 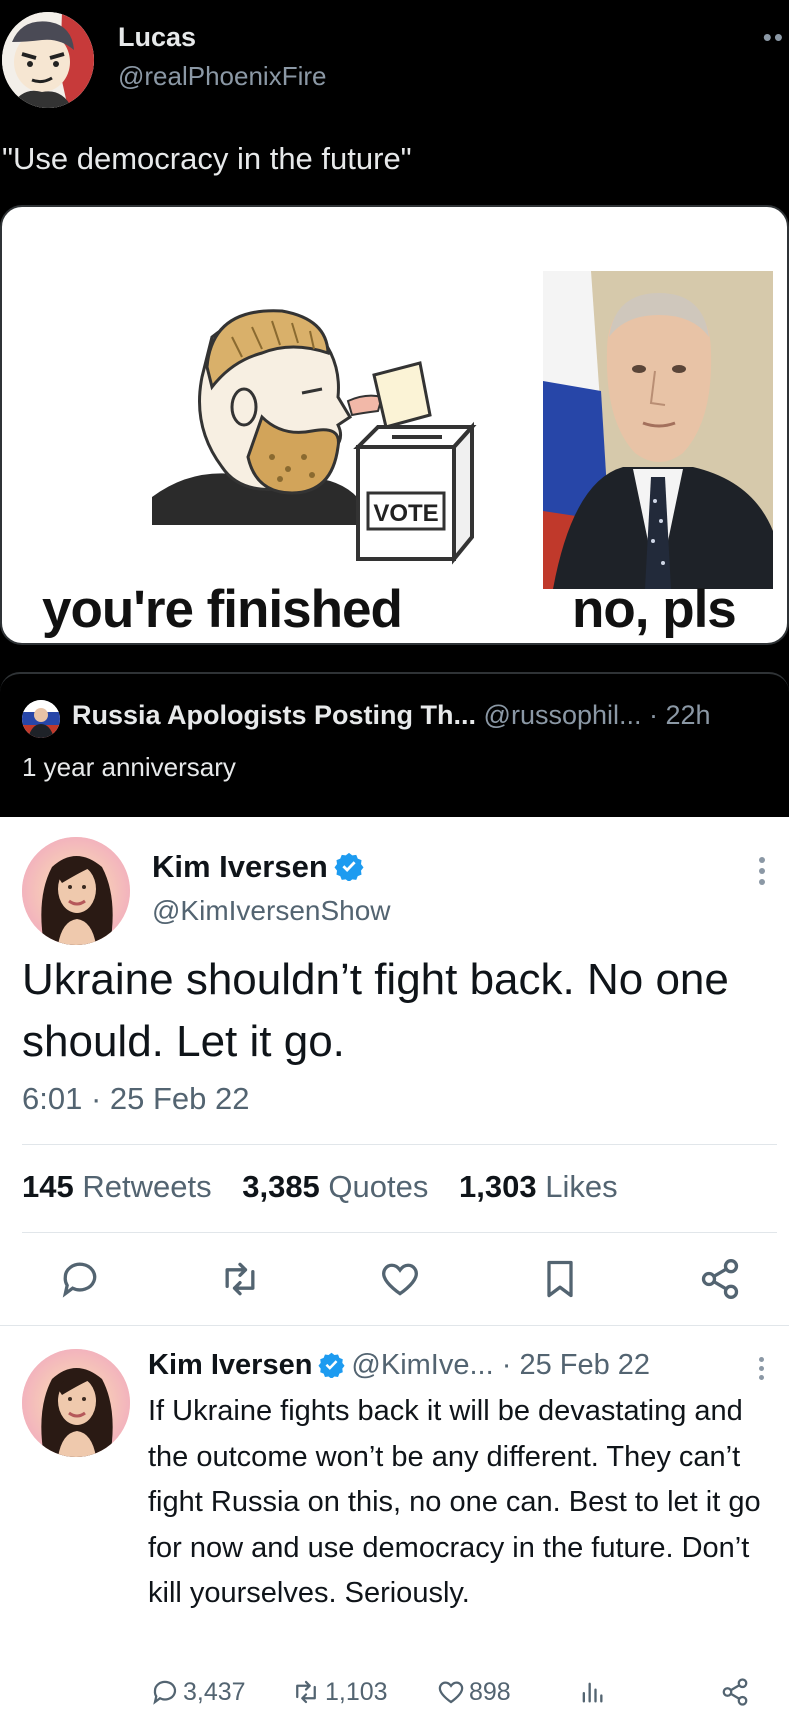 I want to click on retweet-button: 1,103, so click(x=339, y=1692).